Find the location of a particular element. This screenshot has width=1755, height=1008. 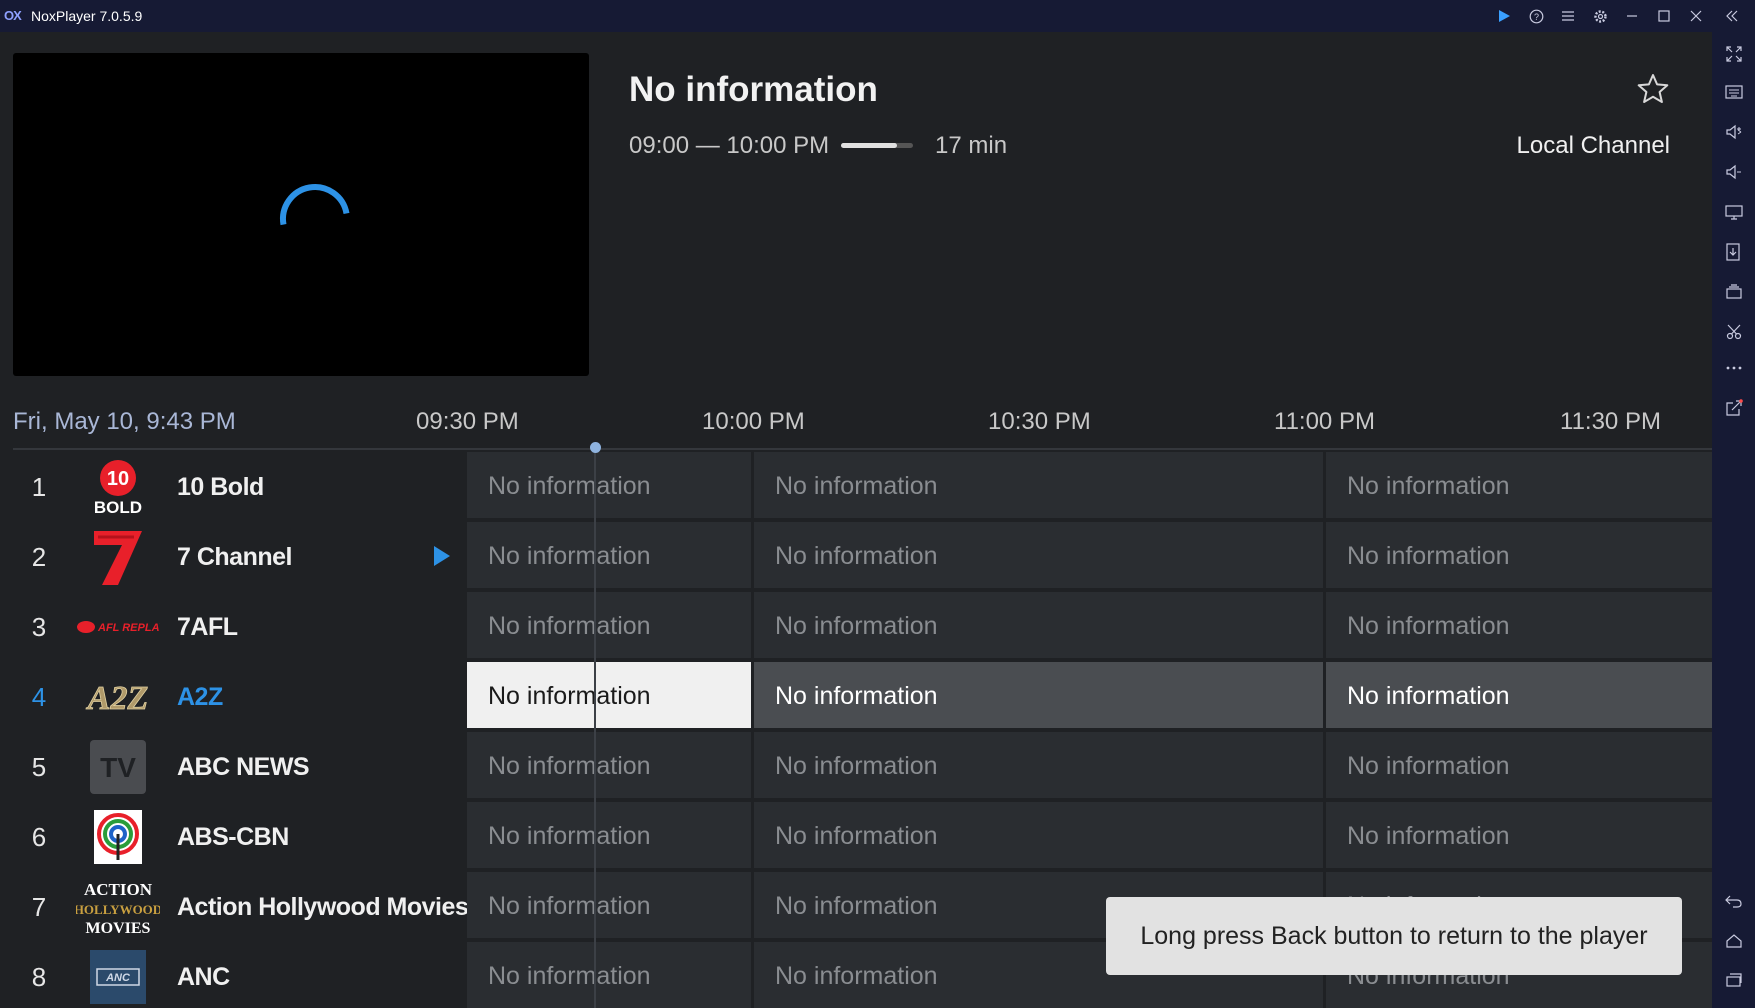

channel-number: 2 is located at coordinates (39, 557).